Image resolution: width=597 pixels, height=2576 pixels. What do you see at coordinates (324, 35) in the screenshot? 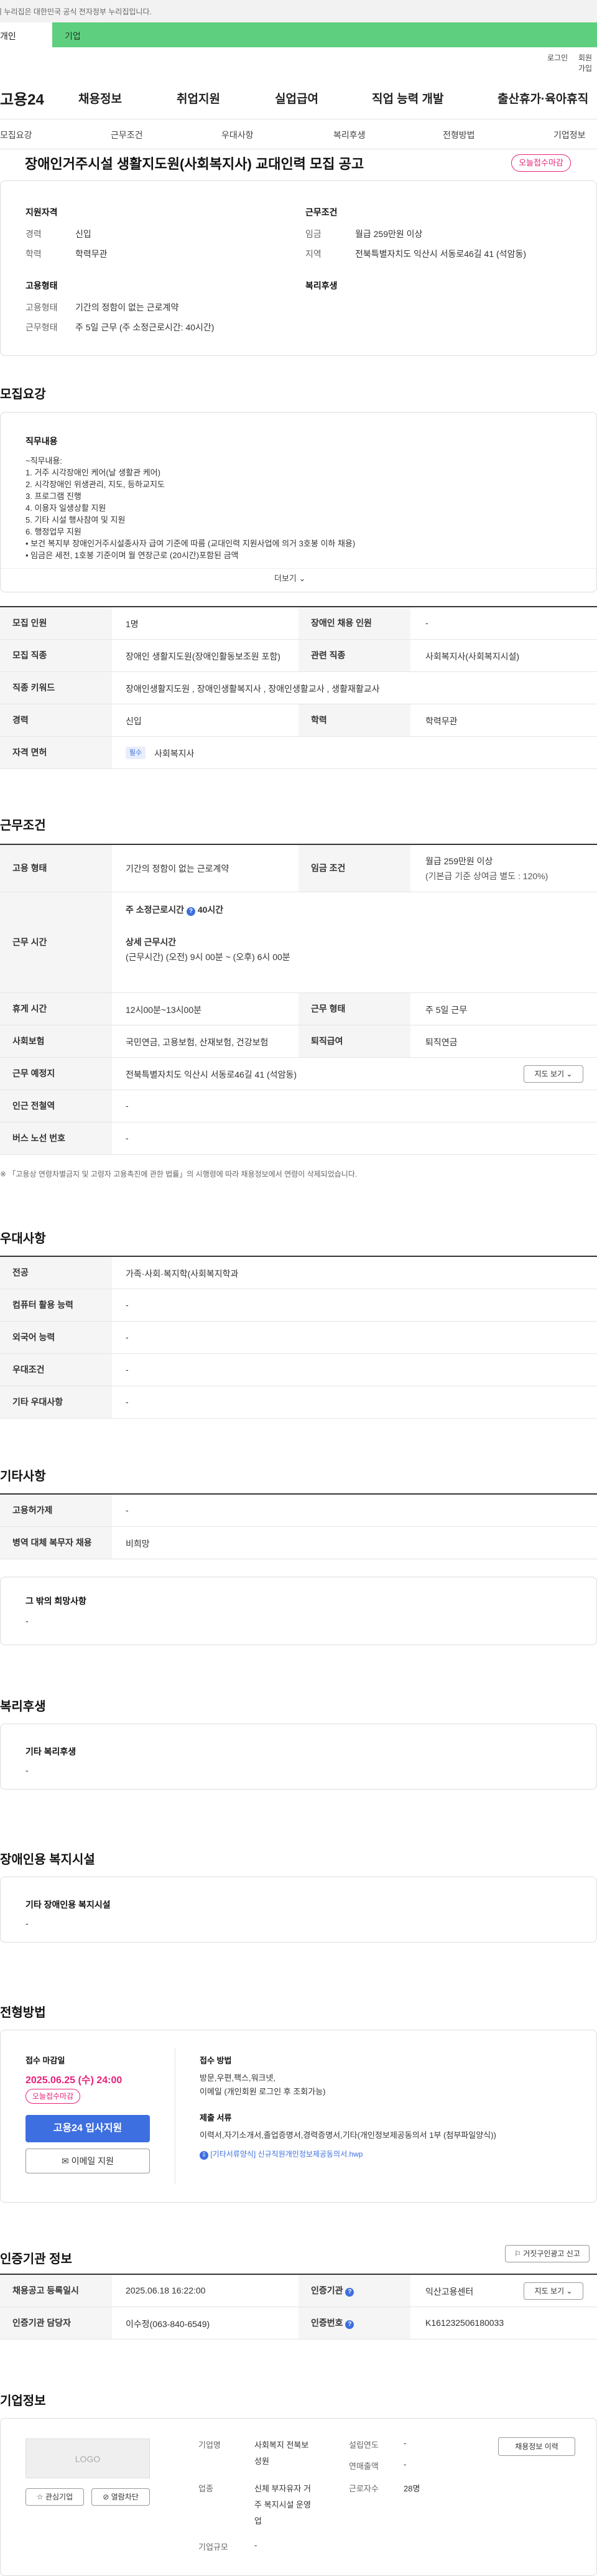
I see `tab-corporate: 기업` at bounding box center [324, 35].